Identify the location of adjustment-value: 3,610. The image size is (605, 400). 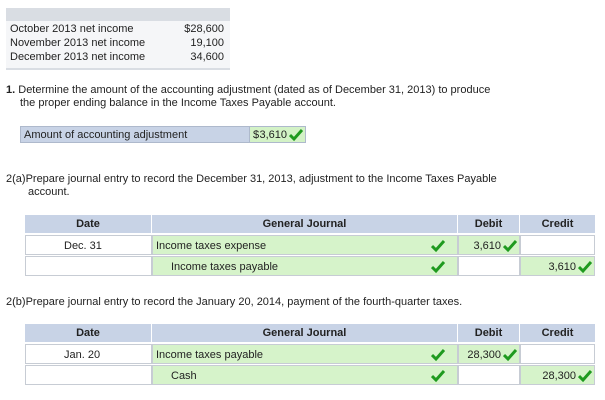
(273, 135).